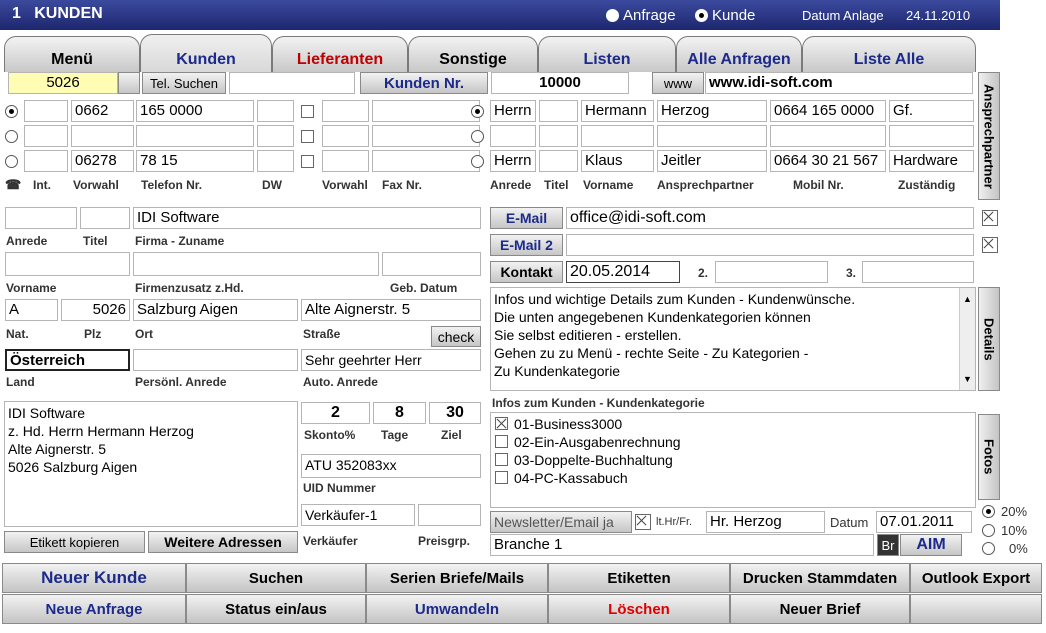 This screenshot has width=1046, height=633. What do you see at coordinates (990, 245) in the screenshot?
I see `email2-send-checkbox` at bounding box center [990, 245].